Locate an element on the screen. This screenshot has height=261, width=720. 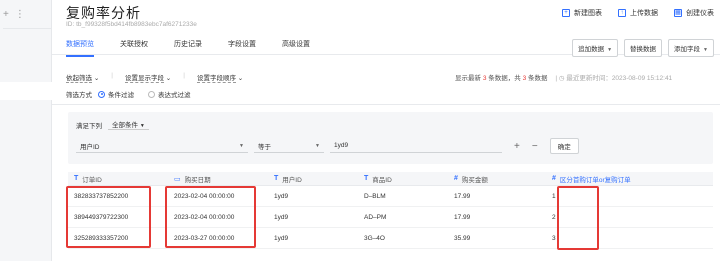
stats-shown-count: 3 is located at coordinates (484, 78).